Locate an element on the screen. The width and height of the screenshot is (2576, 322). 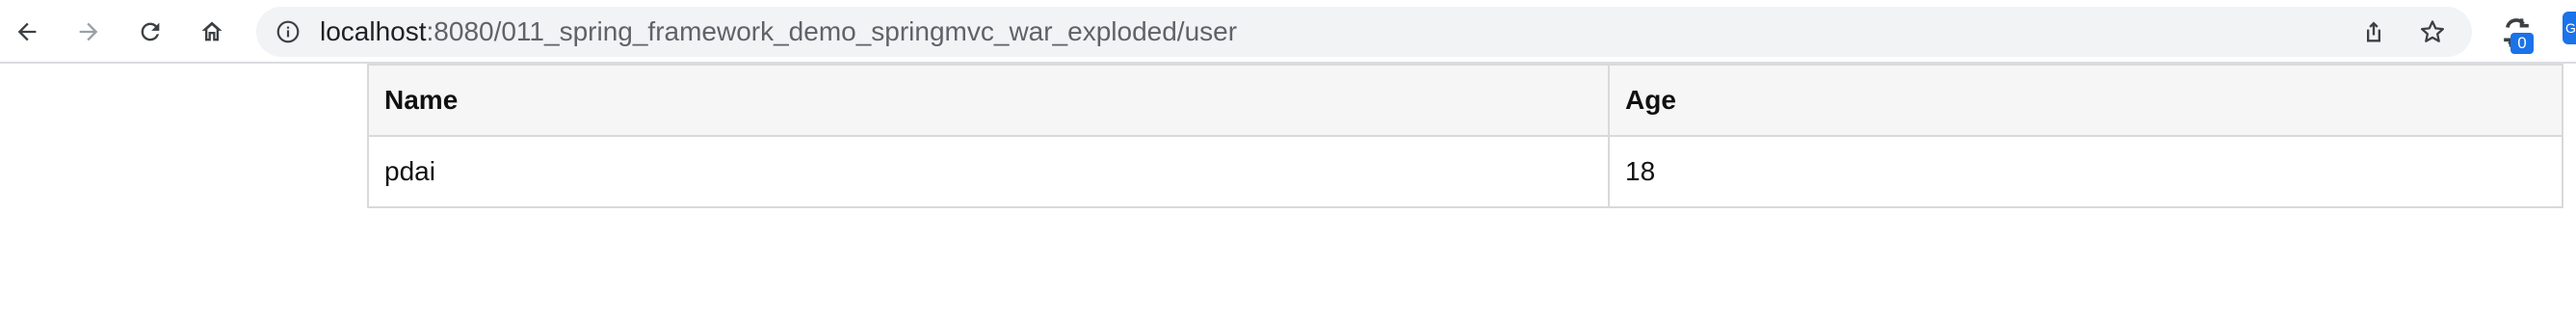
cell-name: pdai is located at coordinates (989, 172).